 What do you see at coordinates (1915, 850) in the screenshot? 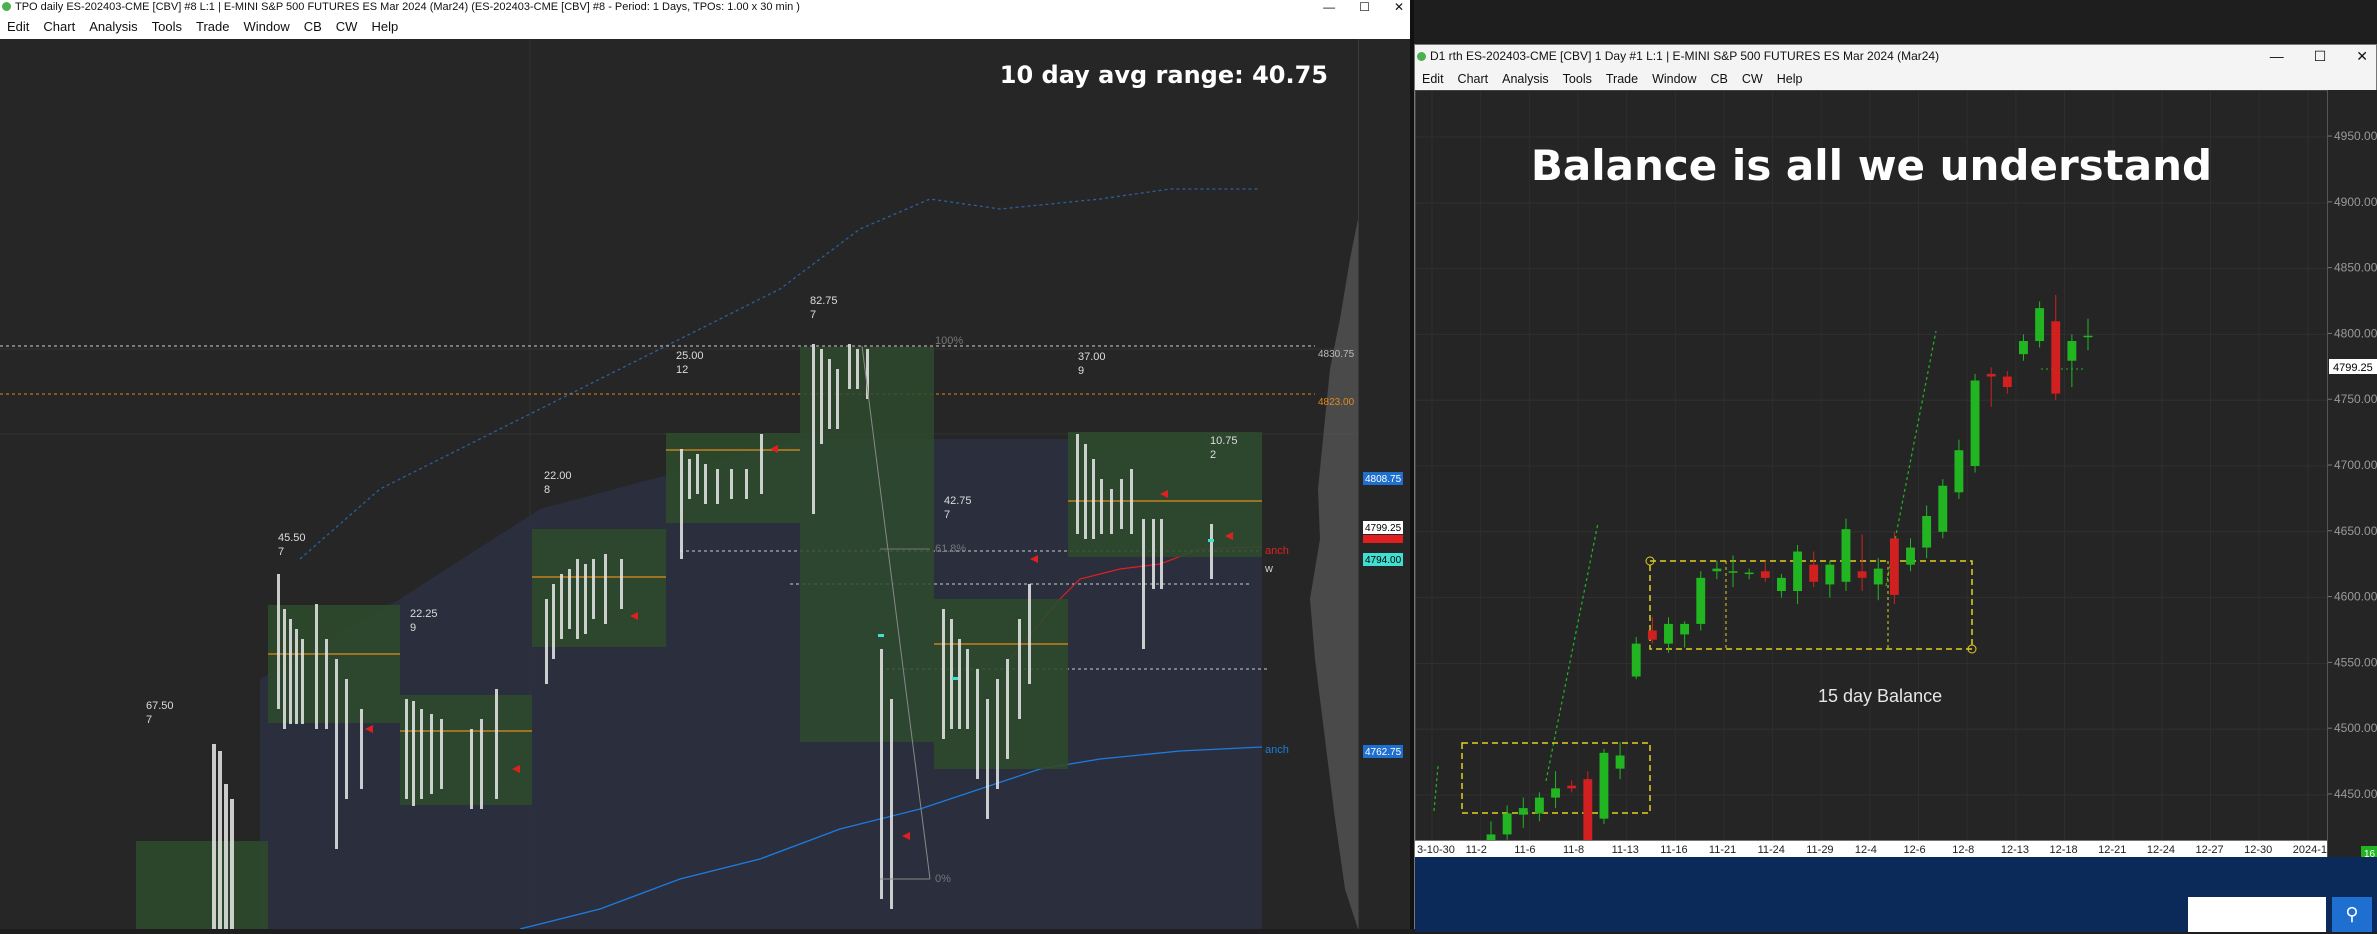
I see `date-tick-label: 12-6` at bounding box center [1915, 850].